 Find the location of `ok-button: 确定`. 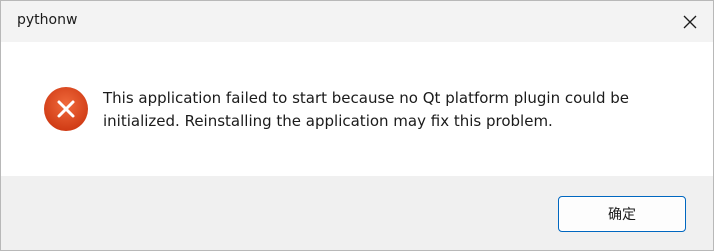

ok-button: 确定 is located at coordinates (622, 214).